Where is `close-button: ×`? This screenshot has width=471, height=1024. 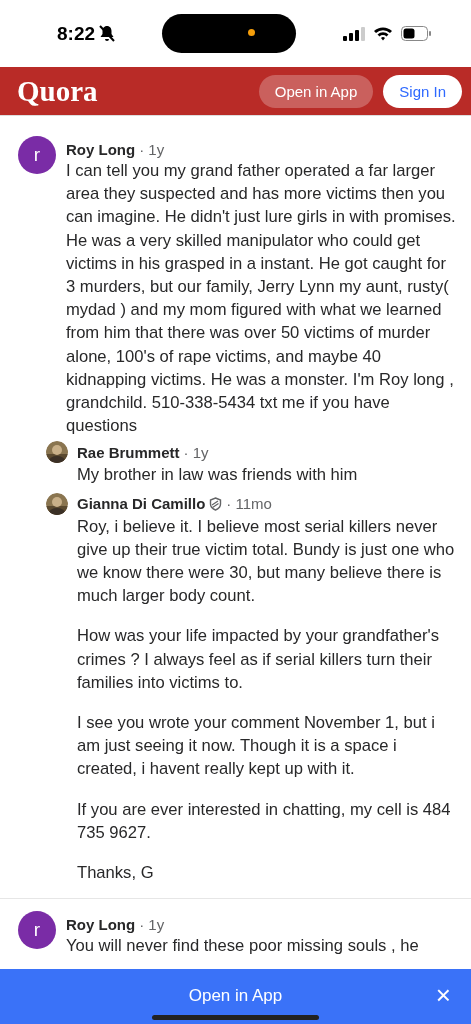 close-button: × is located at coordinates (443, 995).